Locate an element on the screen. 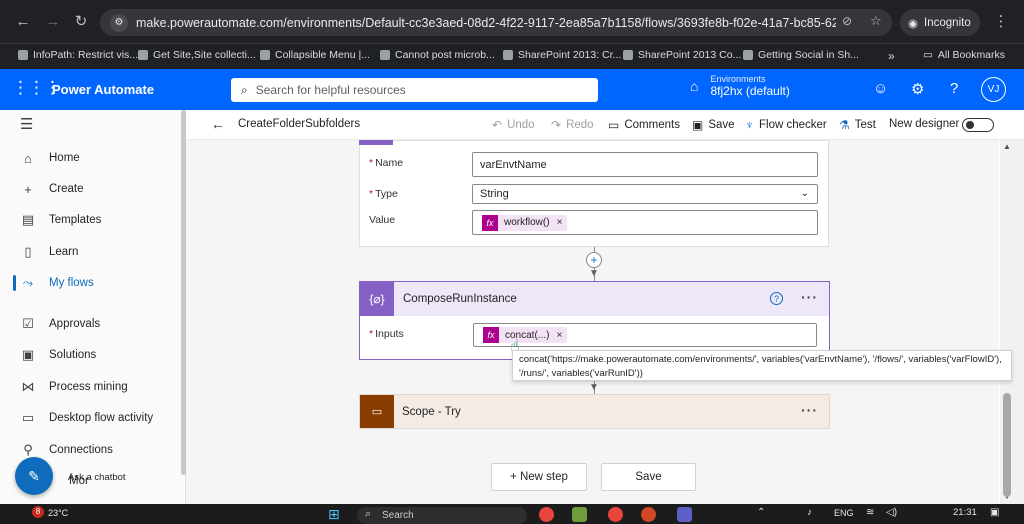 The height and width of the screenshot is (524, 1024). new-designer-label: New designer is located at coordinates (924, 124).